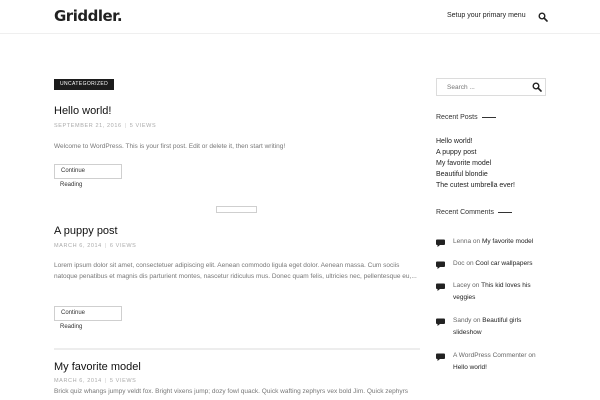  Describe the element at coordinates (487, 87) in the screenshot. I see `search-input` at that location.